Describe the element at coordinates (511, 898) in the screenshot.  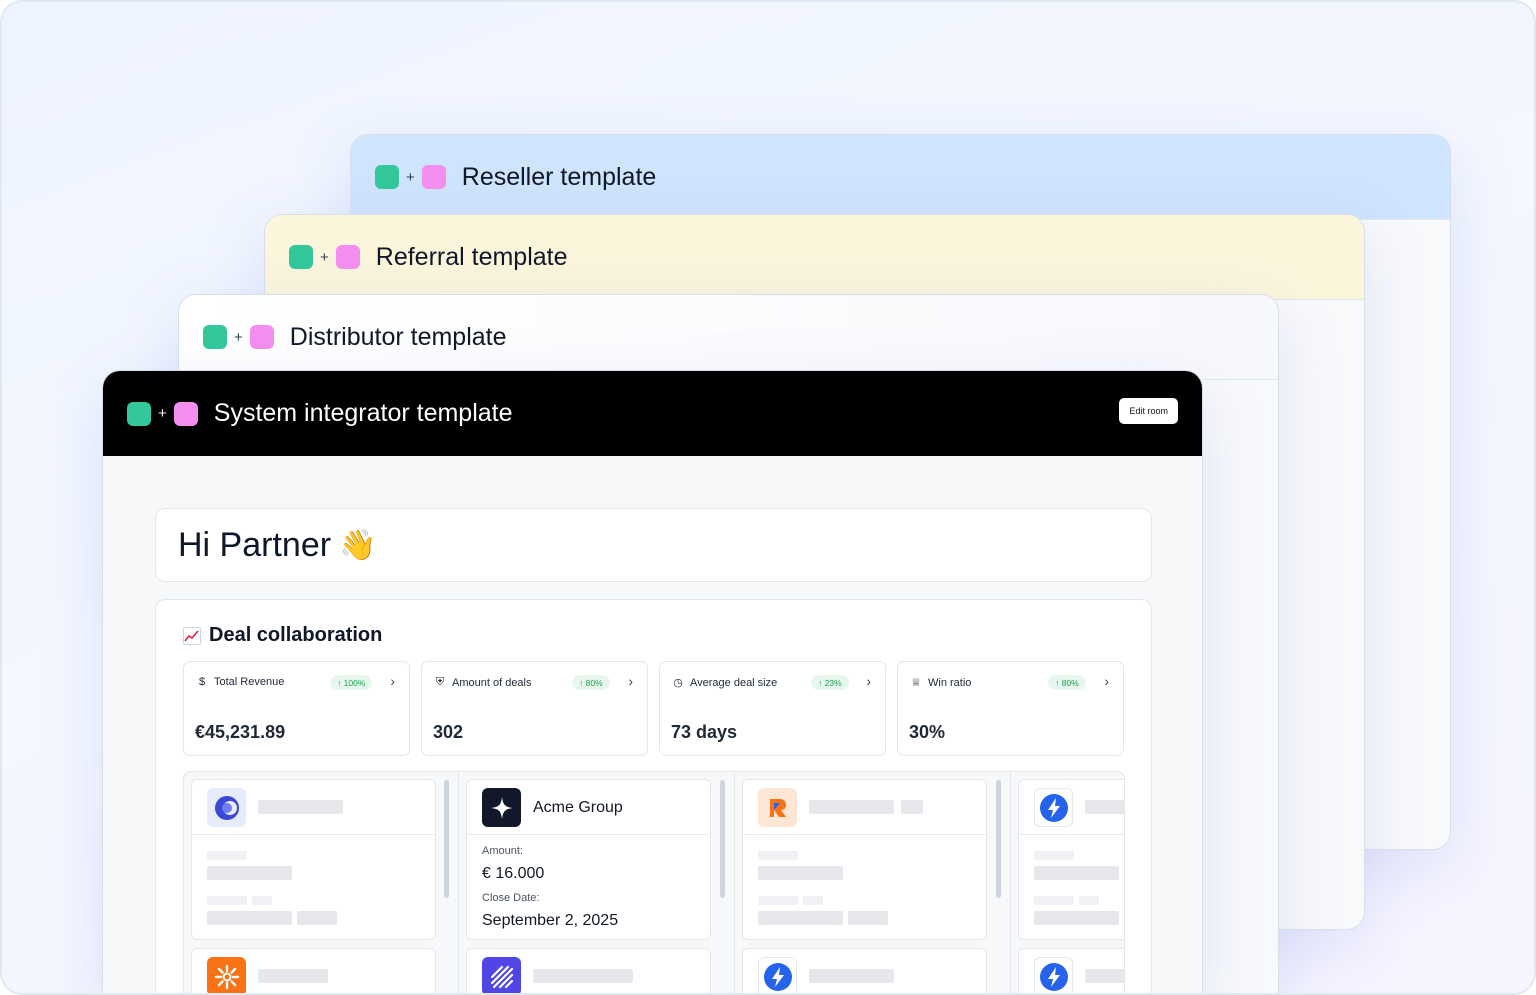
I see `close-date-label: Close Date:` at that location.